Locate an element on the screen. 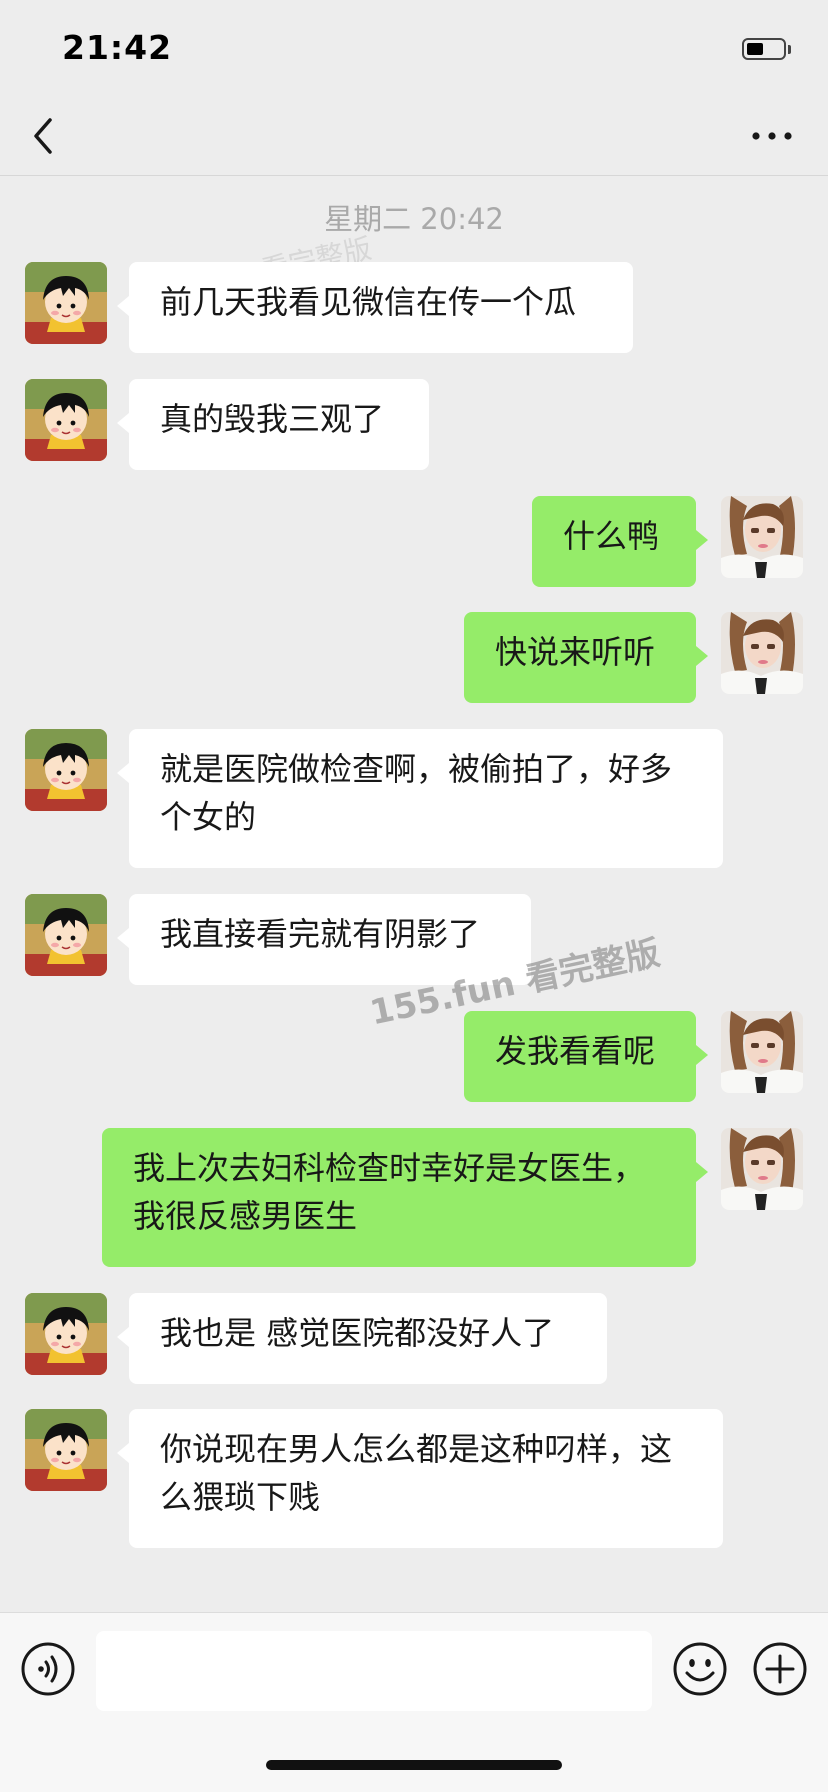 Image resolution: width=828 pixels, height=1792 pixels. message-bubble-outgoing: 发我看看呢 is located at coordinates (586, 1056).